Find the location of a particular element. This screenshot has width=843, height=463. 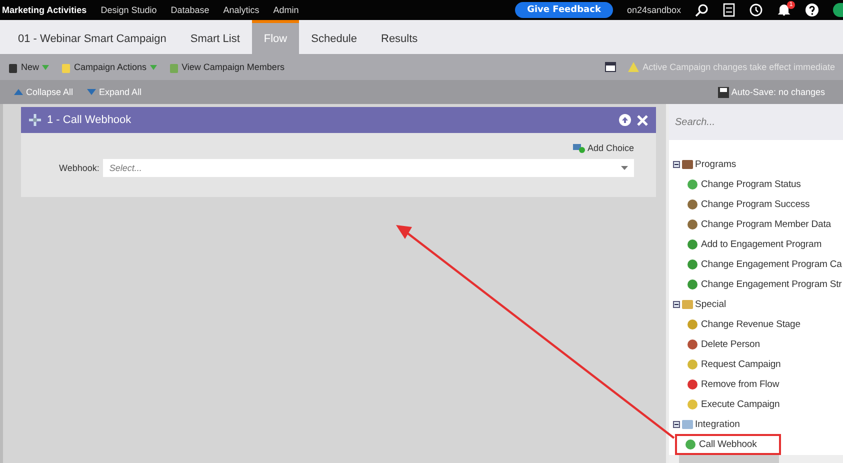

tree-item: Change Engagement Program Ca is located at coordinates (764, 264).